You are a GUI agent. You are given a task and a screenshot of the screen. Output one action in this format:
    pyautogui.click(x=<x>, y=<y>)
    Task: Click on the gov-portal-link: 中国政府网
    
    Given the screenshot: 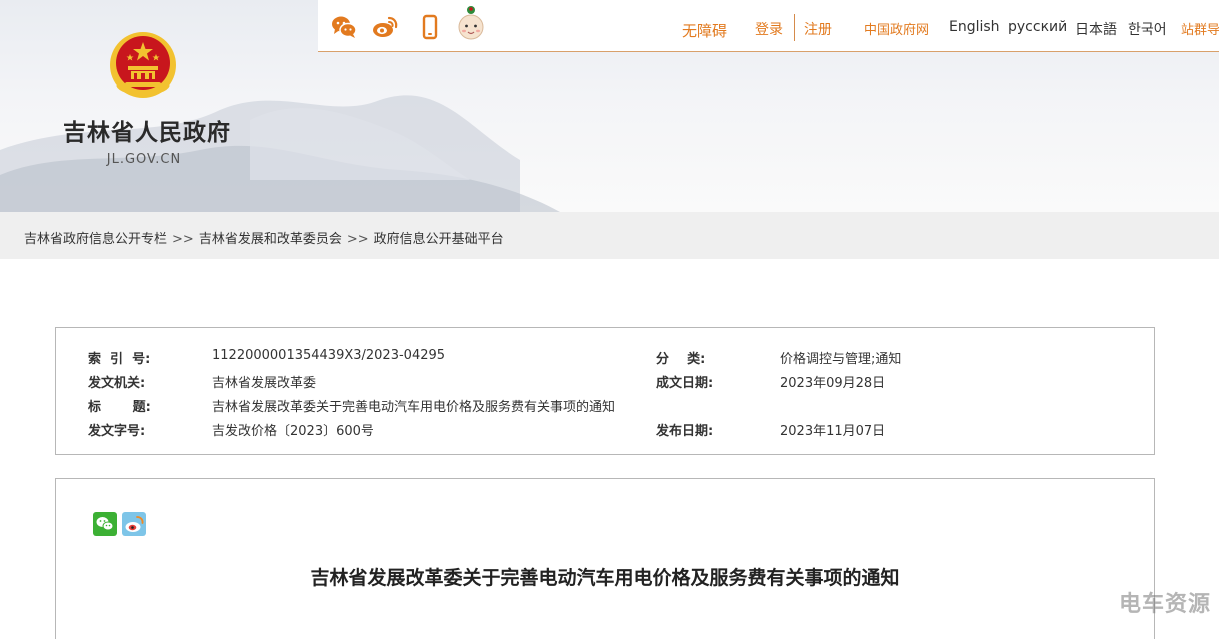 What is the action you would take?
    pyautogui.click(x=896, y=28)
    